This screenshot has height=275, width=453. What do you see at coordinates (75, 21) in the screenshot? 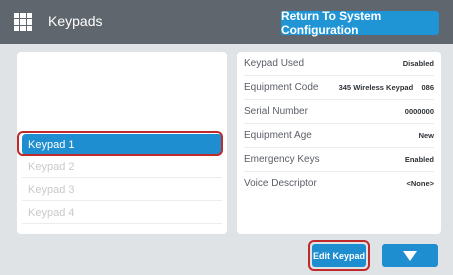
I see `page-title: Keypads` at bounding box center [75, 21].